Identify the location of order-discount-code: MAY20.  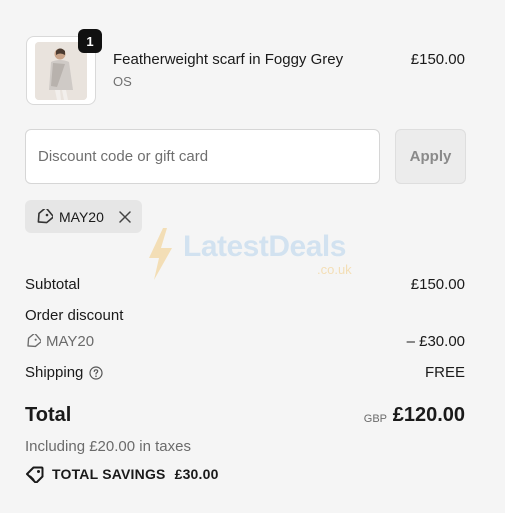
(70, 341).